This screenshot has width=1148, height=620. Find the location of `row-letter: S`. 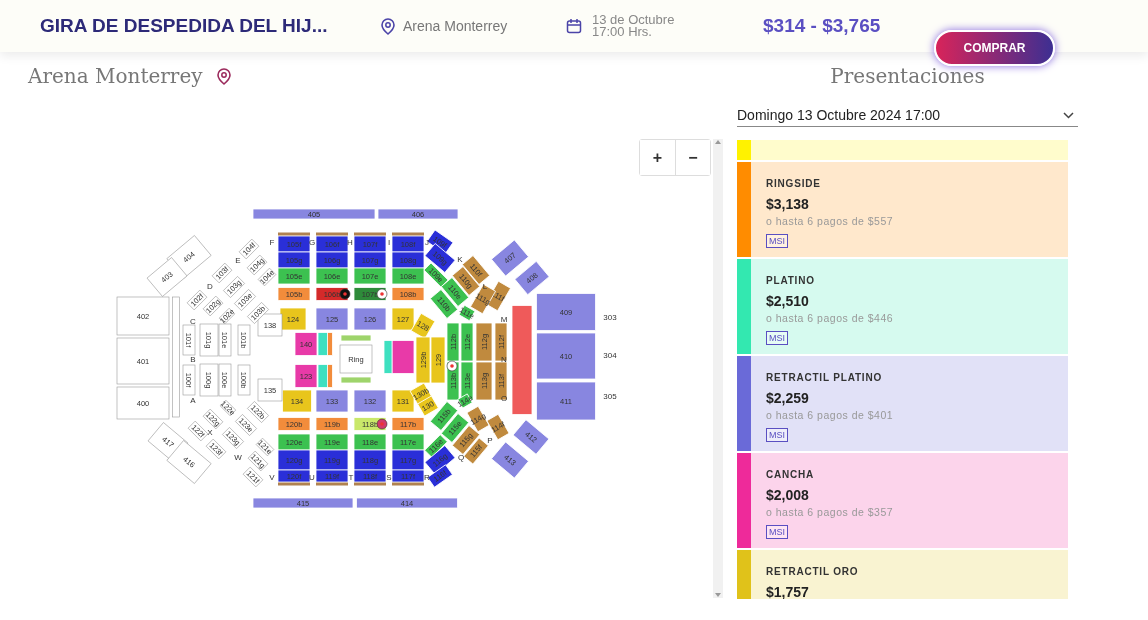

row-letter: S is located at coordinates (389, 477).